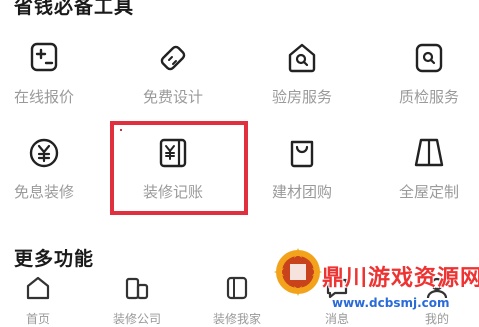 The height and width of the screenshot is (327, 479). I want to click on tool-free-design: 免费设计, so click(173, 72).